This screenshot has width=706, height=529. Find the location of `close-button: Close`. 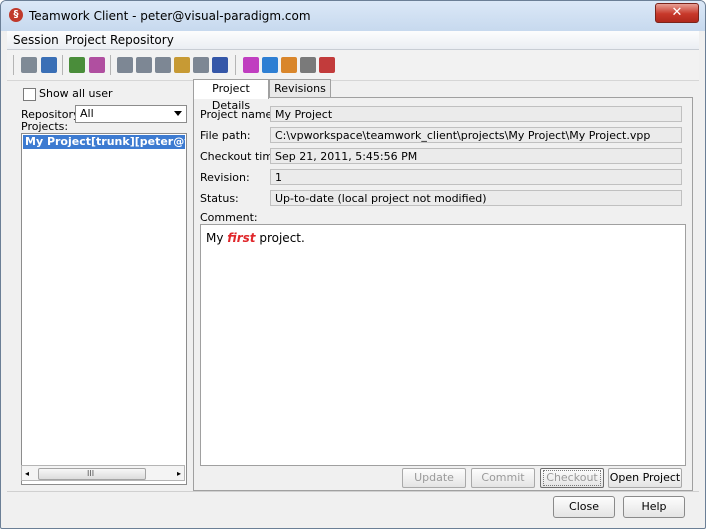

close-button: Close is located at coordinates (584, 507).